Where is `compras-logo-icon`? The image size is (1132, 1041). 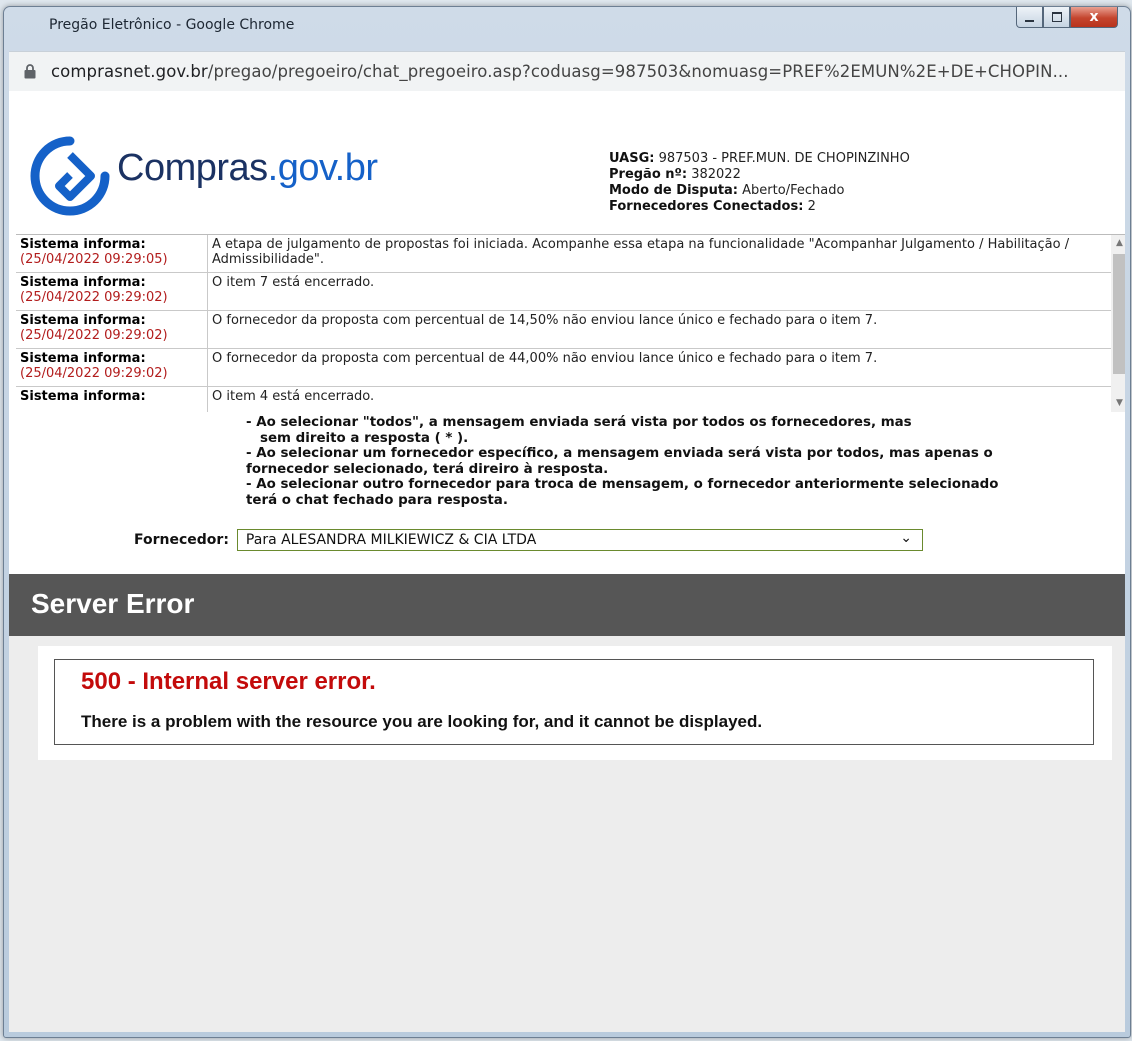
compras-logo-icon is located at coordinates (70, 176).